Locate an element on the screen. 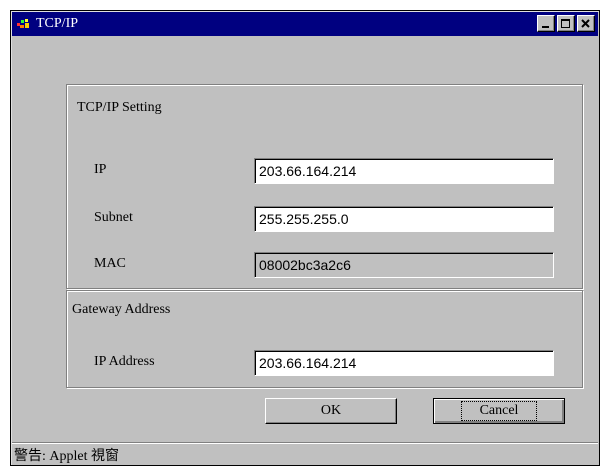  subnet-field: 255.255.255.0 is located at coordinates (404, 219).